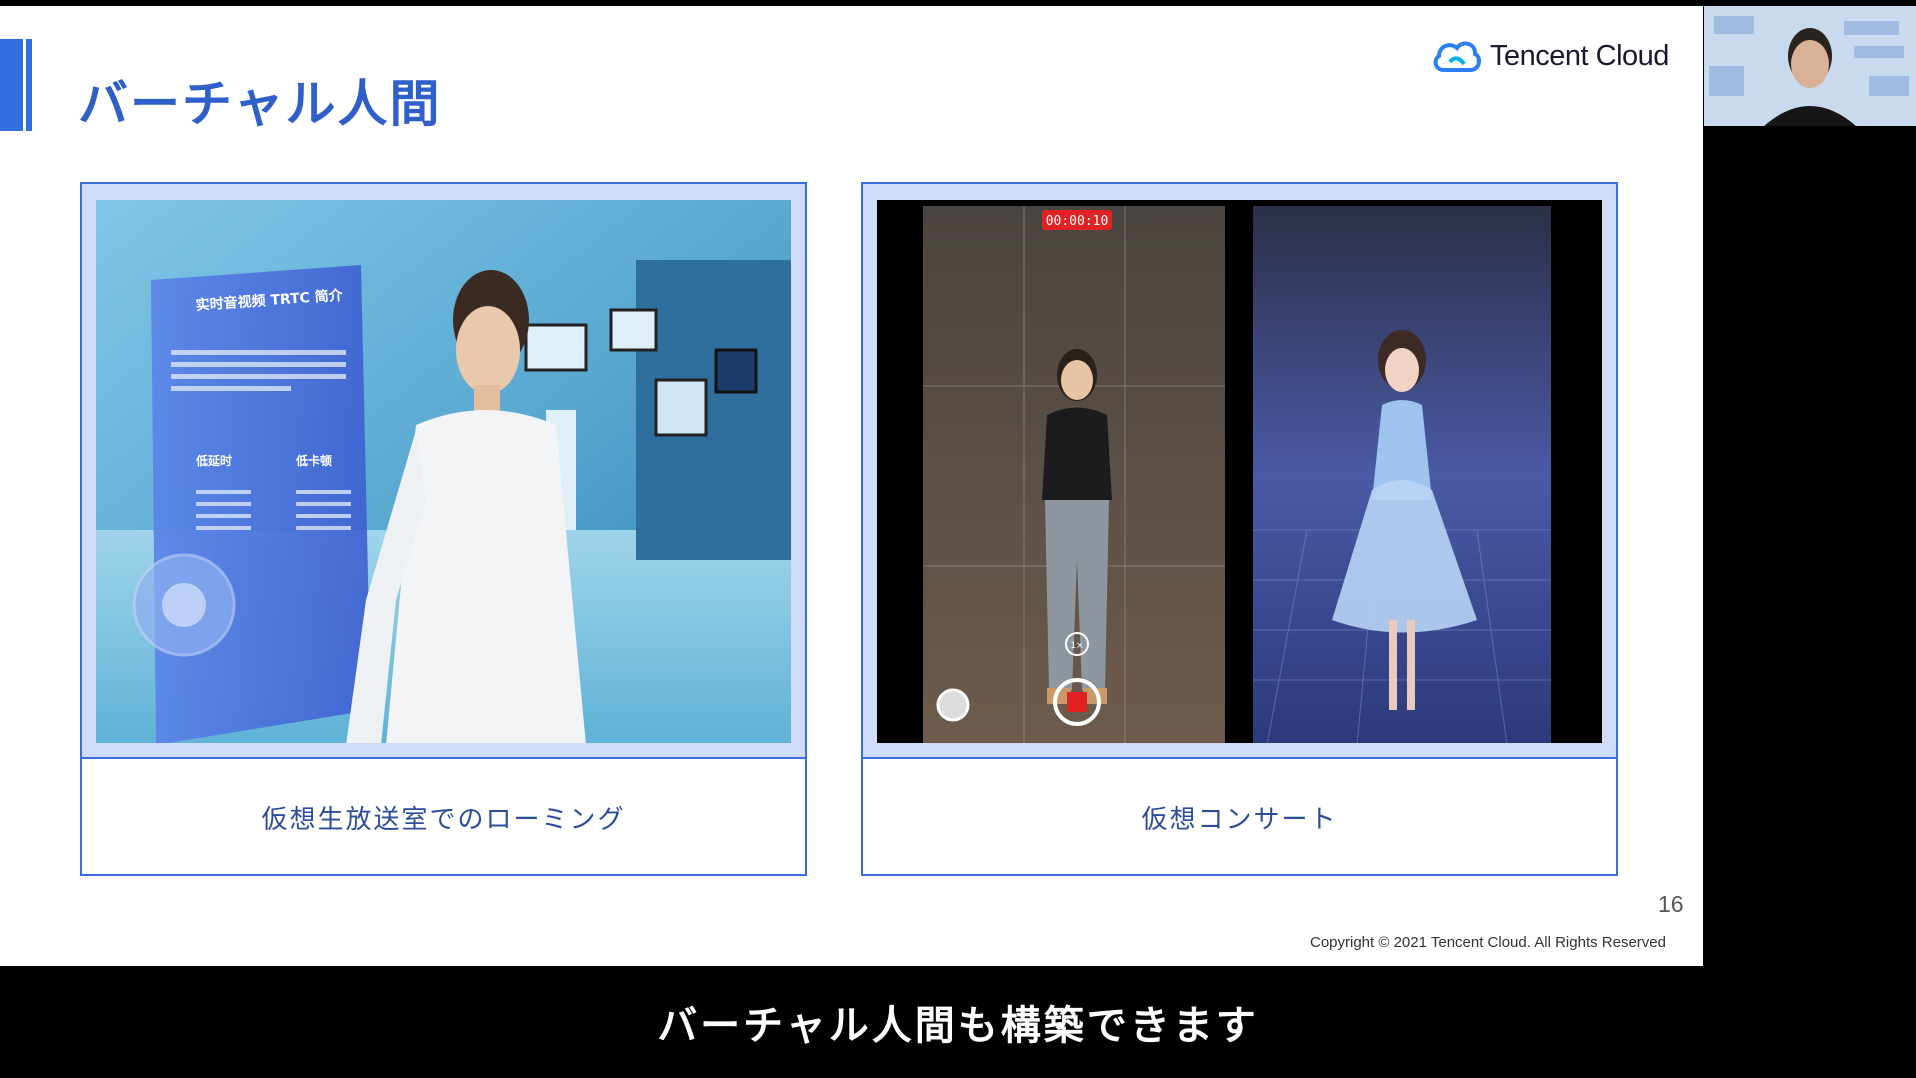 Image resolution: width=1916 pixels, height=1078 pixels. I want to click on logo-text: Tencent Cloud, so click(1579, 55).